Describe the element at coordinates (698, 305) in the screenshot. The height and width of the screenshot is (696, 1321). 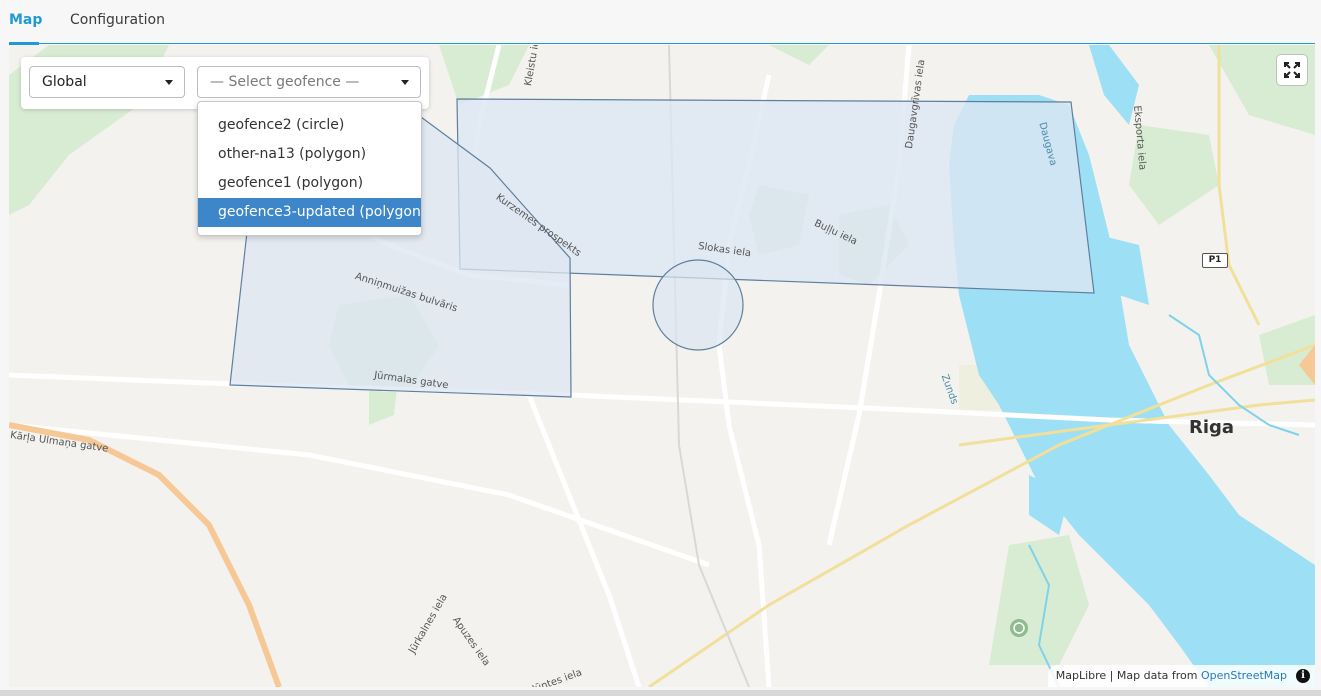
I see `geofence-circle` at that location.